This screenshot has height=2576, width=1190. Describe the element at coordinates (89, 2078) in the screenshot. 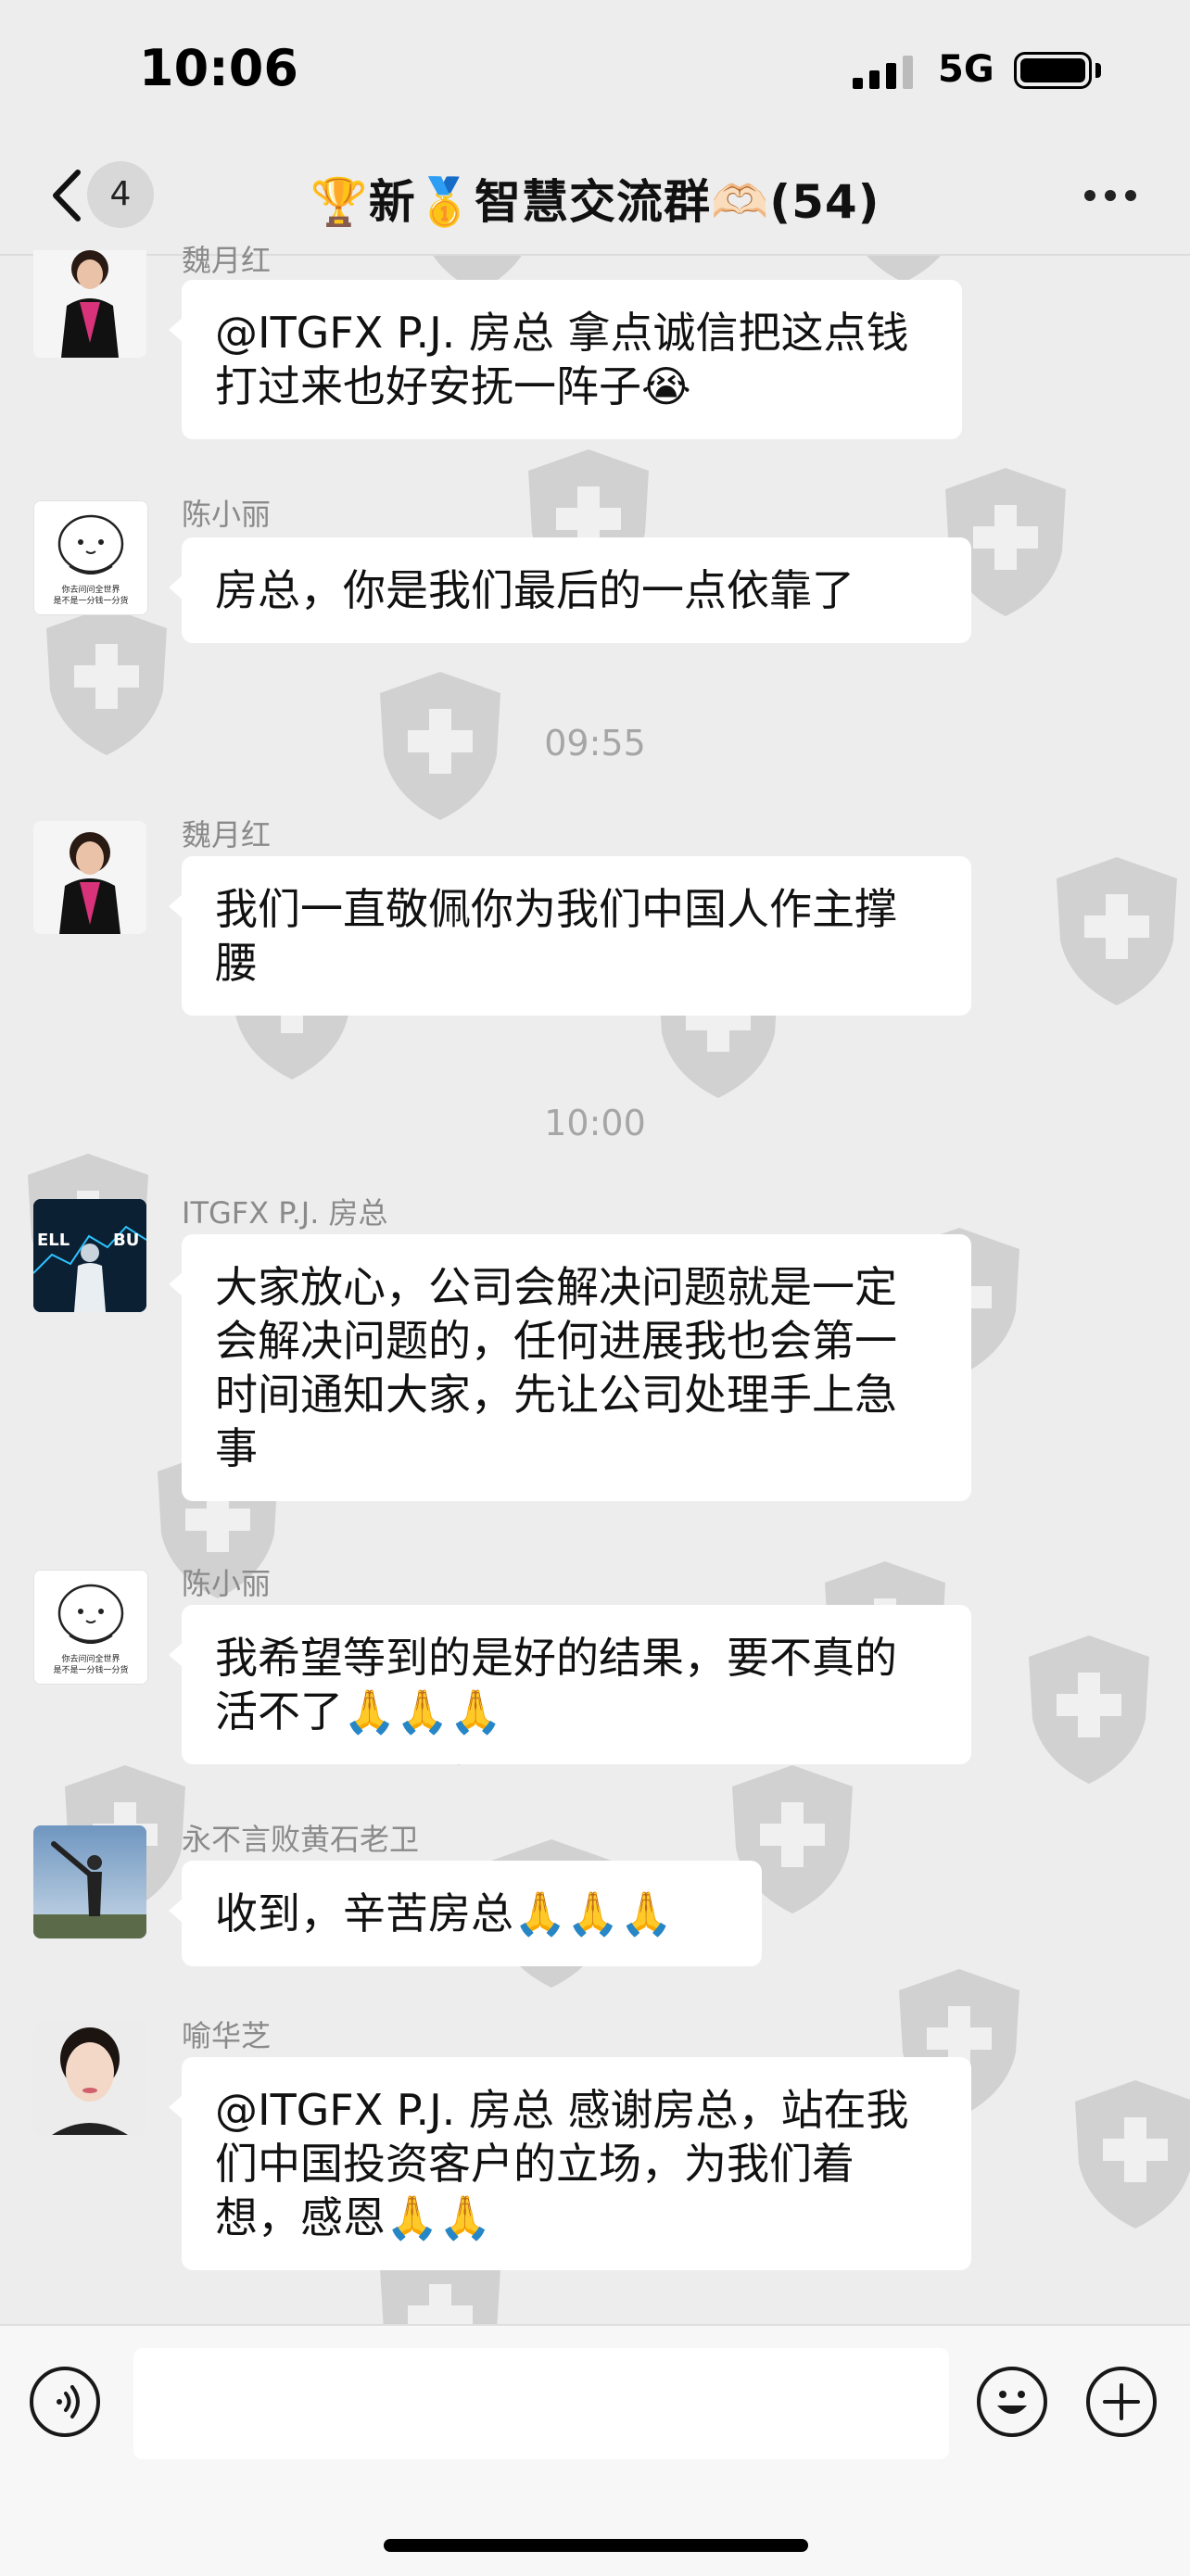

I see `avatar-yuhuazhi` at that location.